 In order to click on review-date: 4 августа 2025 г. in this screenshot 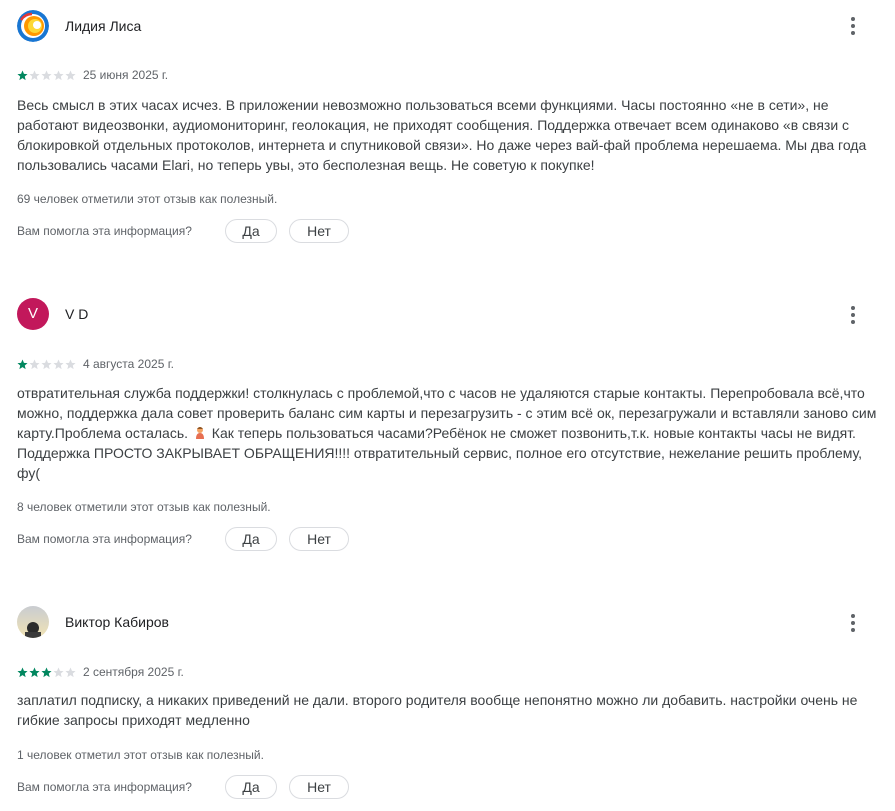, I will do `click(128, 364)`.